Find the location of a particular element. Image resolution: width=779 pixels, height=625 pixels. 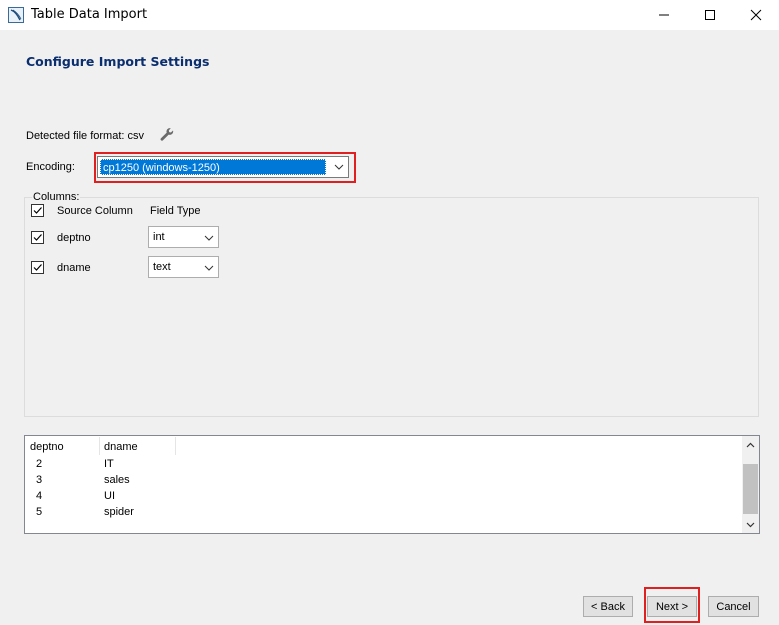

detected-format-label: Detected file format: csv is located at coordinates (85, 136).